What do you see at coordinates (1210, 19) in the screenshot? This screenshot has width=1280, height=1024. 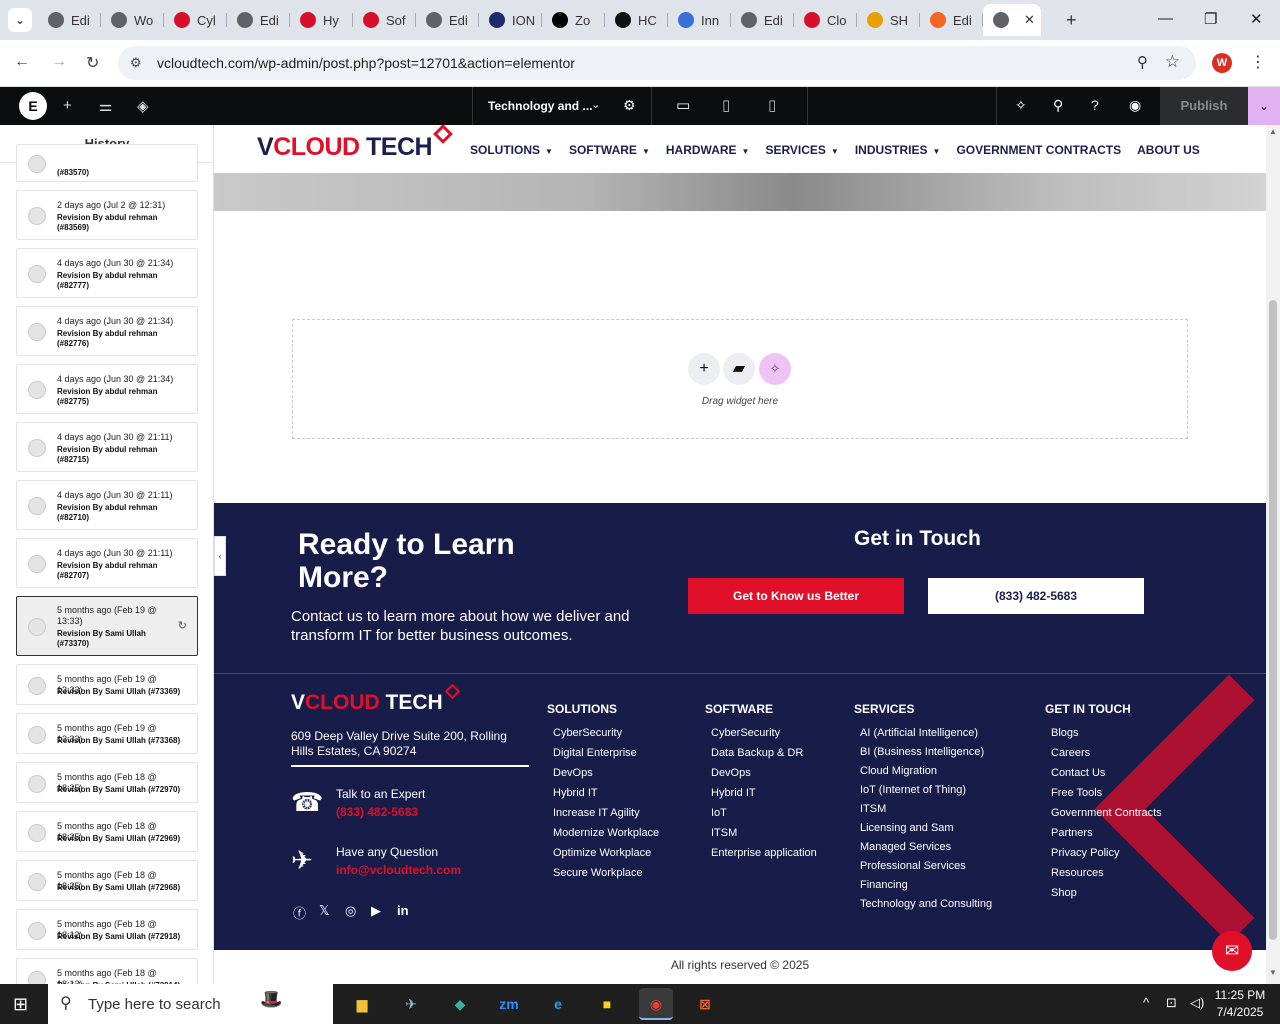 I see `restore-button: ❐` at bounding box center [1210, 19].